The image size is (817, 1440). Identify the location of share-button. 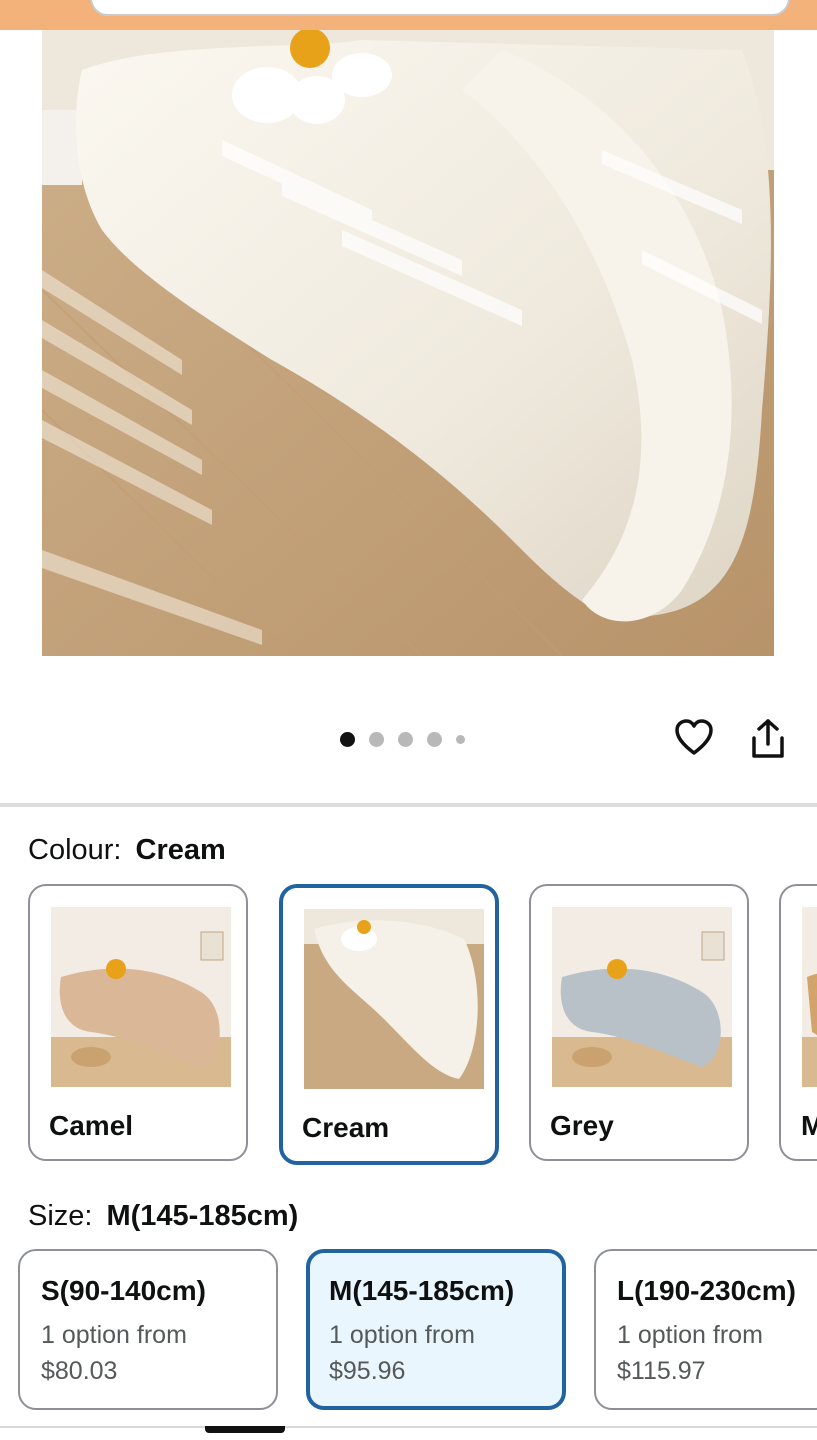
(768, 739).